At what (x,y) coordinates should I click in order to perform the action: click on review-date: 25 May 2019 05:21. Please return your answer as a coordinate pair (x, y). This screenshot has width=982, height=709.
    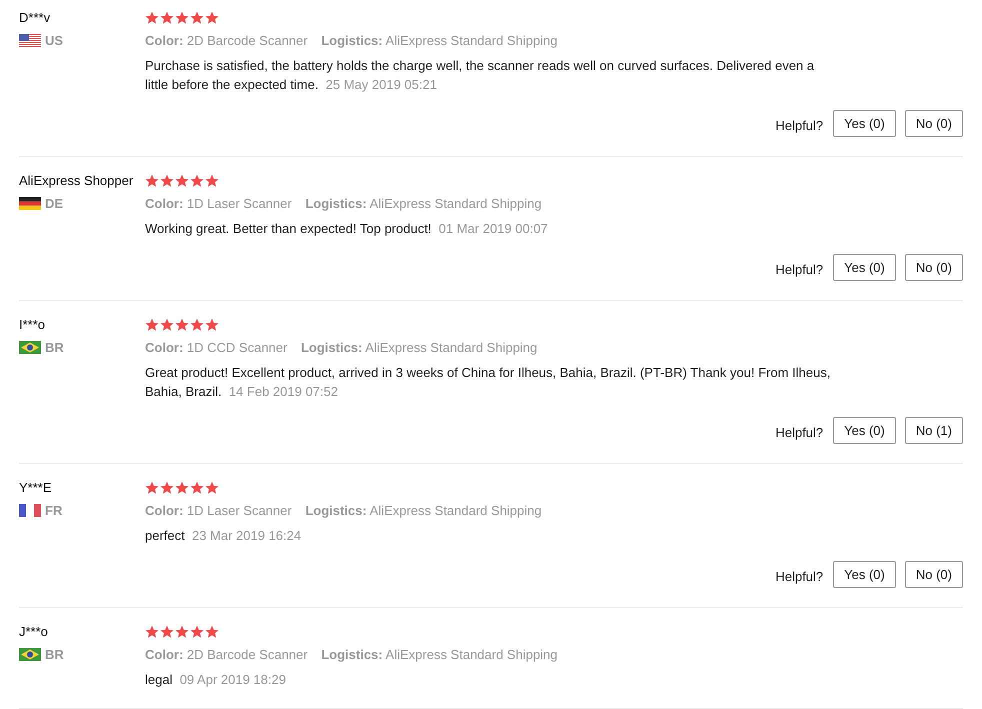
    Looking at the image, I should click on (381, 84).